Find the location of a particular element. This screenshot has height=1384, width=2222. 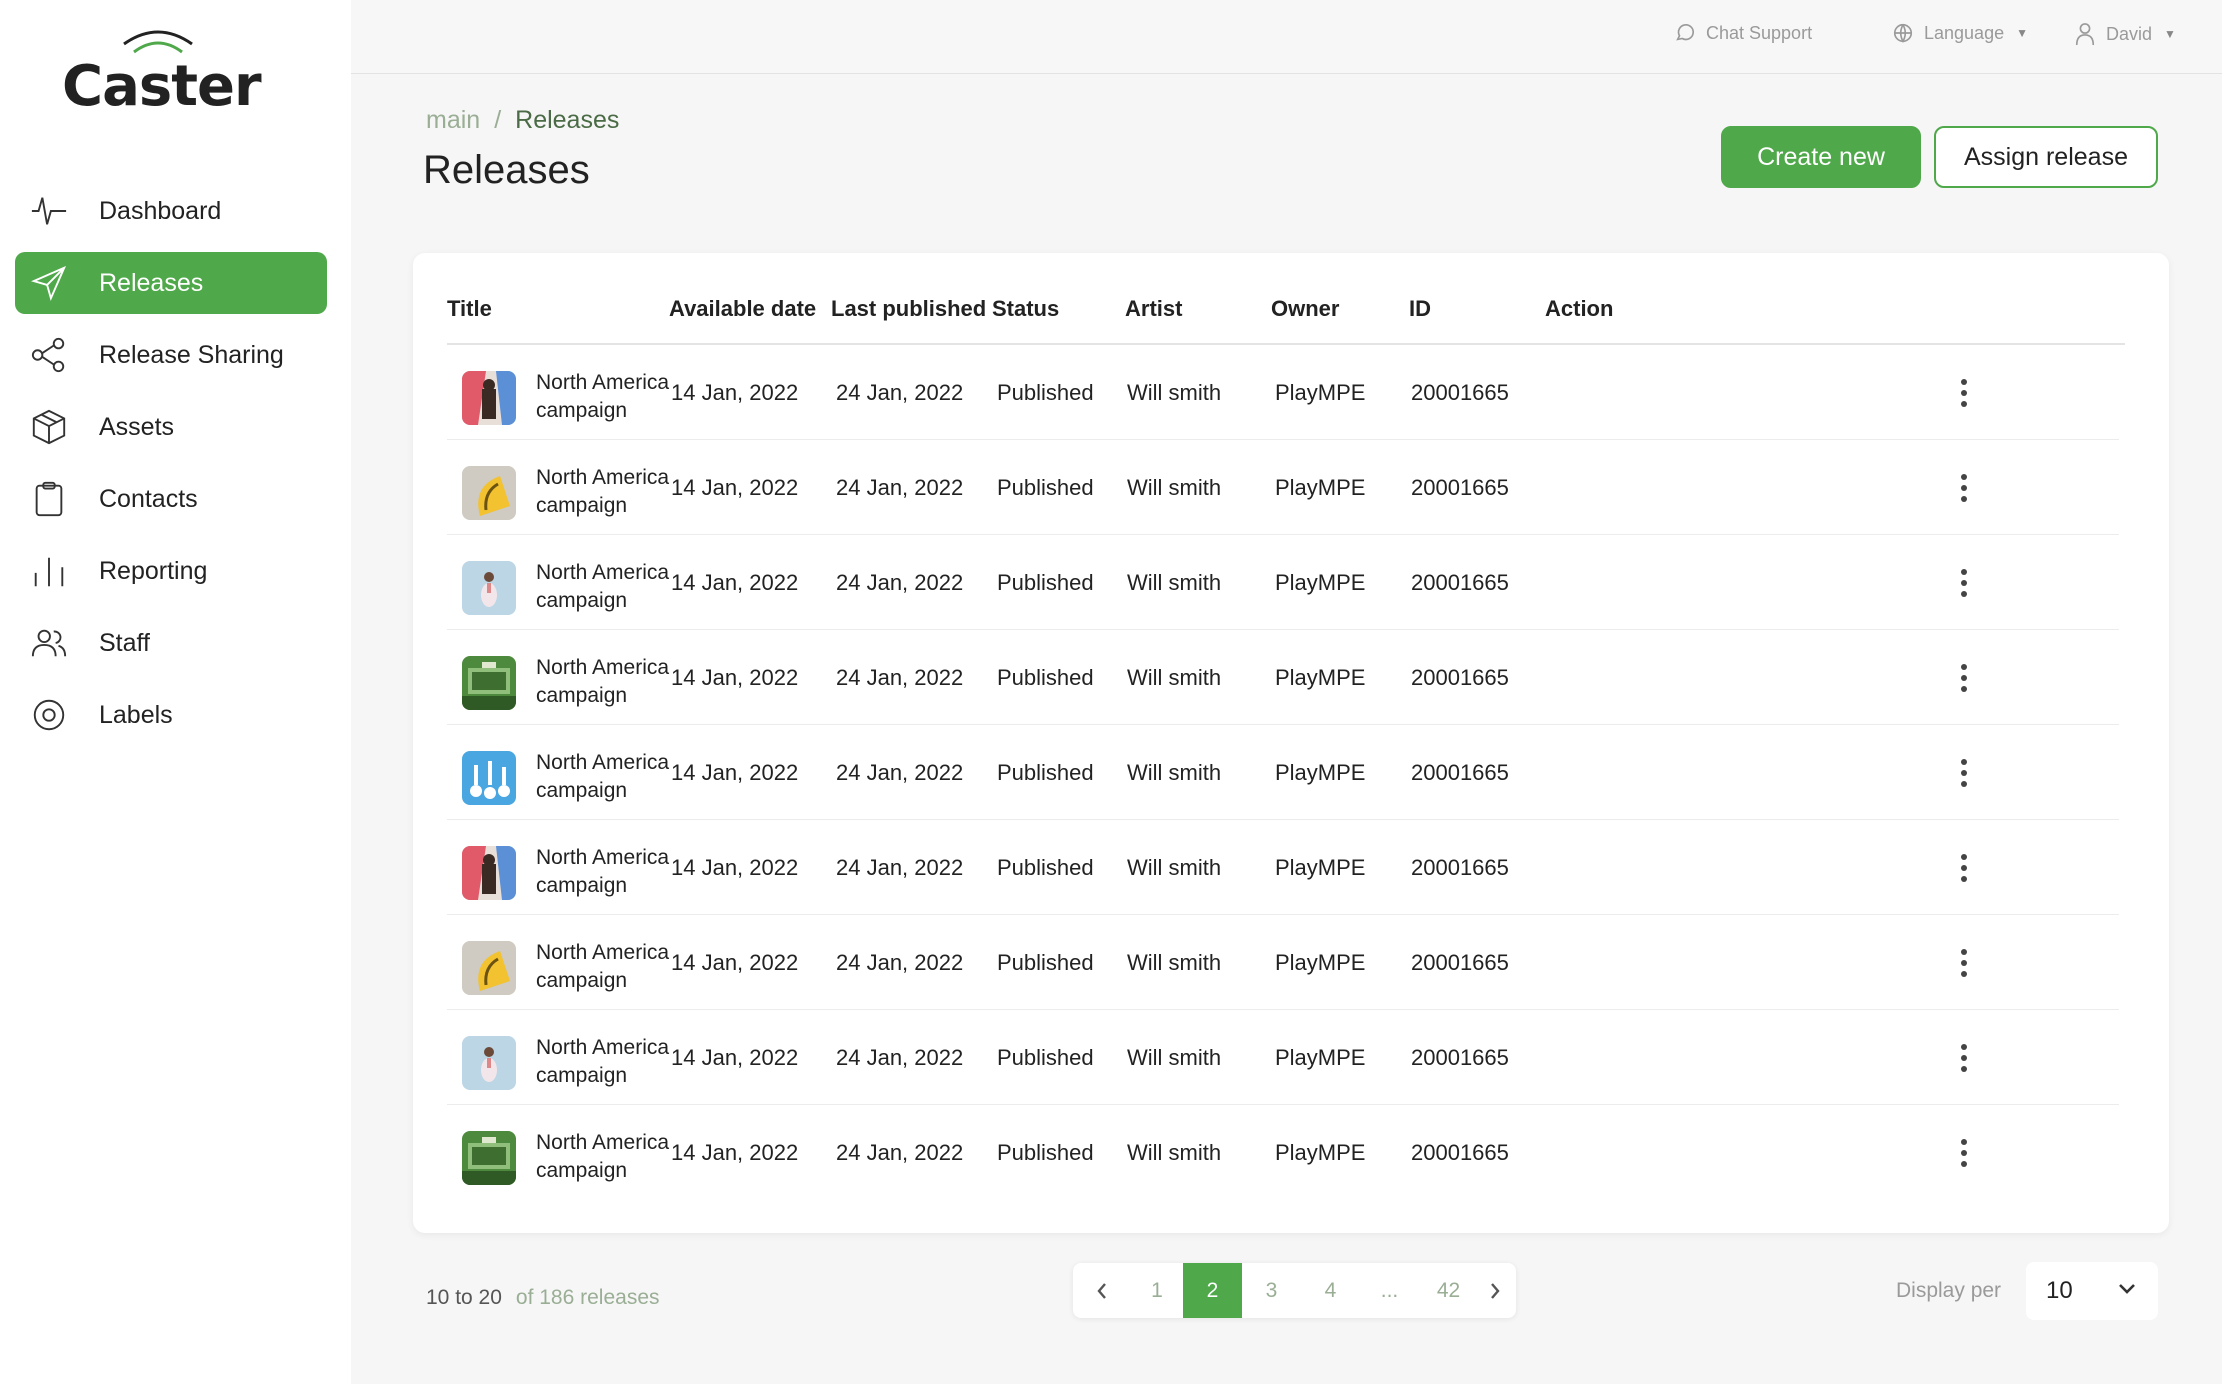

page-button-3: 3 is located at coordinates (1271, 1290).